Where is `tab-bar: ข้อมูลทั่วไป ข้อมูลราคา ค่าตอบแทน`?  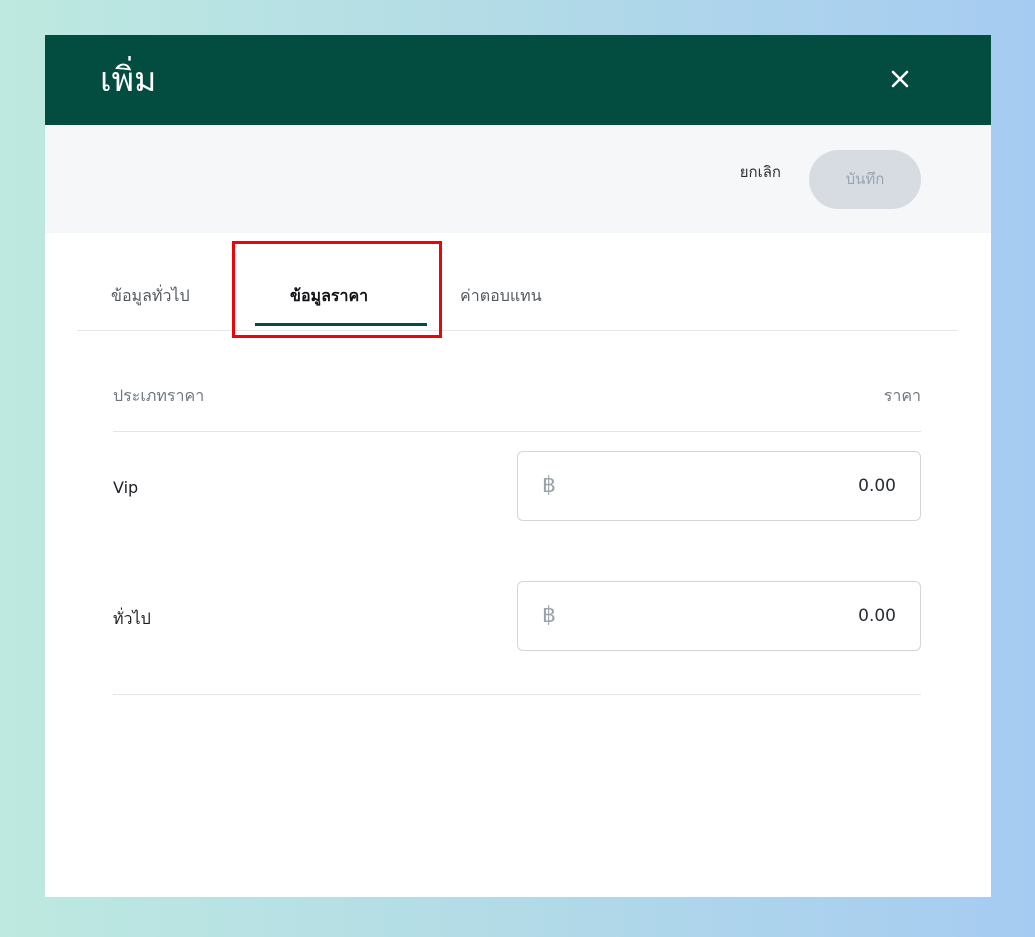 tab-bar: ข้อมูลทั่วไป ข้อมูลราคา ค่าตอบแทน is located at coordinates (517, 282).